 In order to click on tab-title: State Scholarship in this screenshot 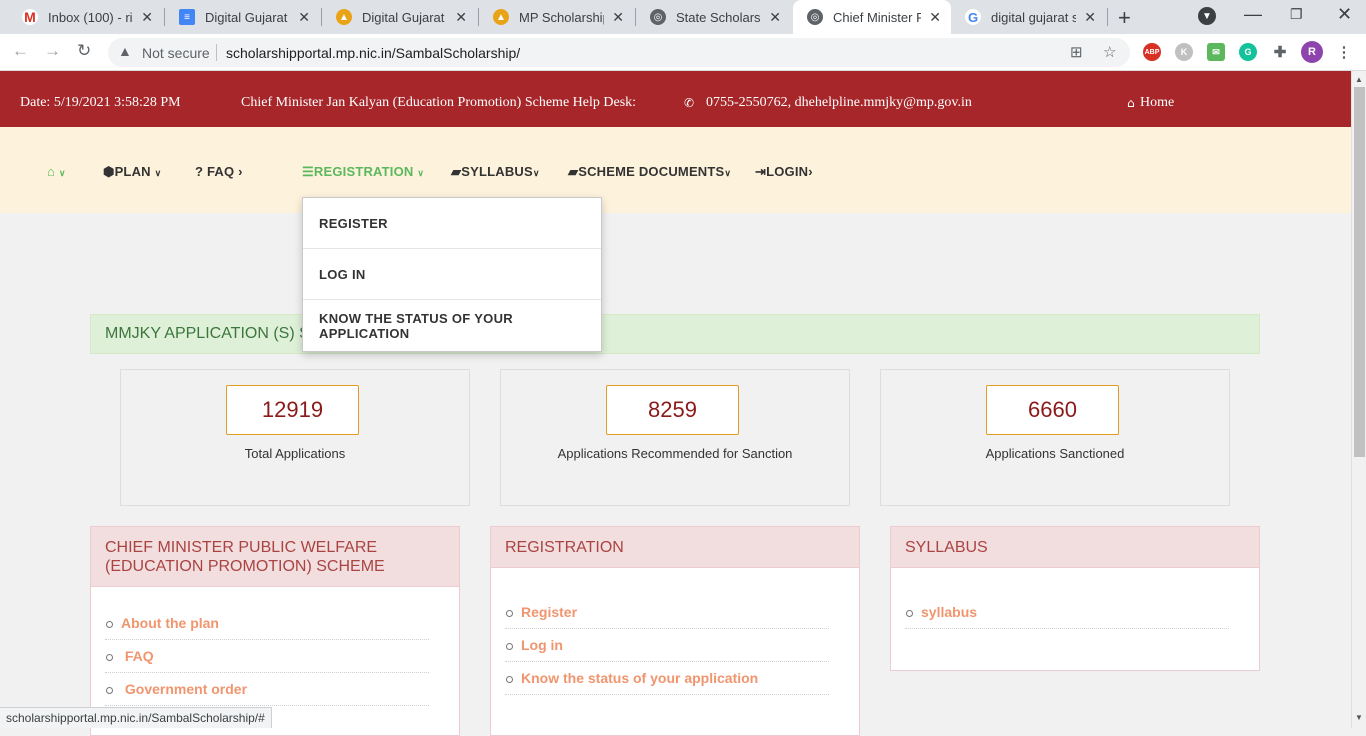, I will do `click(718, 17)`.